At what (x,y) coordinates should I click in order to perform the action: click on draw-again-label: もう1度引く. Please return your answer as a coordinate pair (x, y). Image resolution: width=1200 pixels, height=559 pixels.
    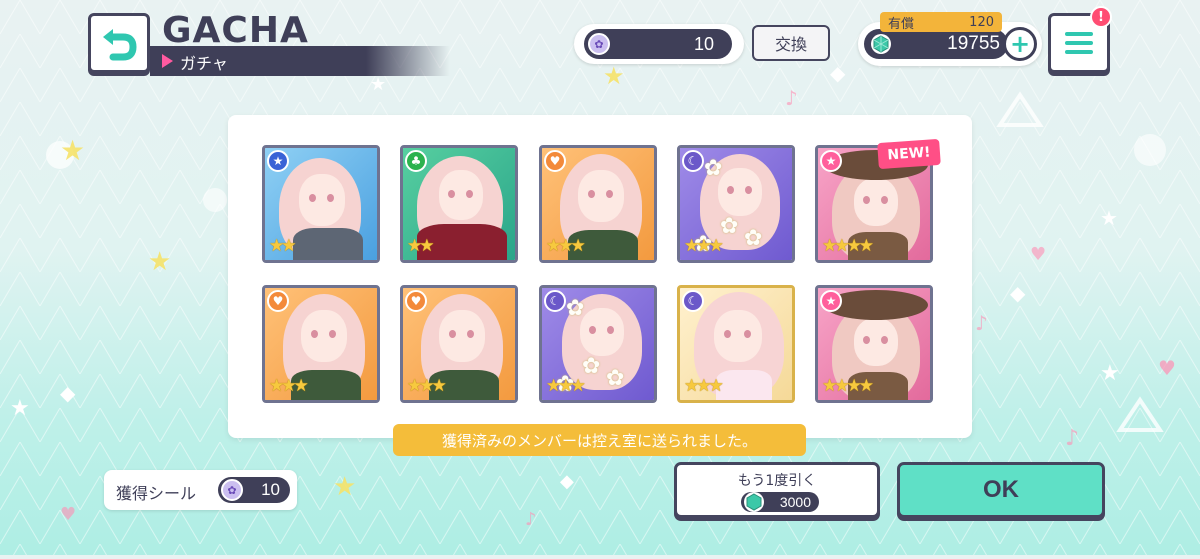
    Looking at the image, I should click on (777, 481).